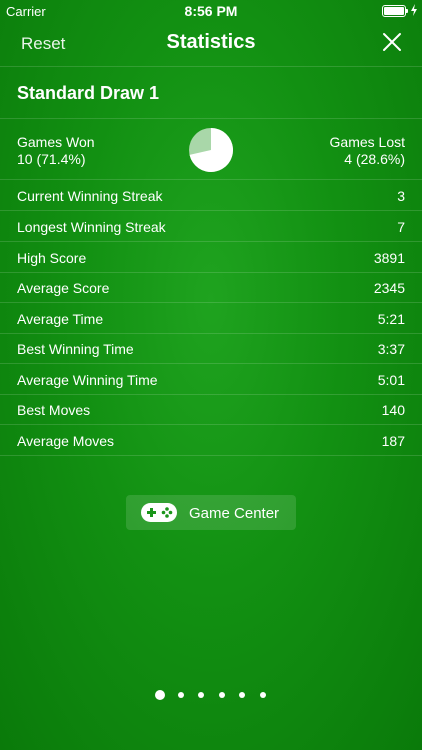  Describe the element at coordinates (159, 512) in the screenshot. I see `gamepad-icon` at that location.